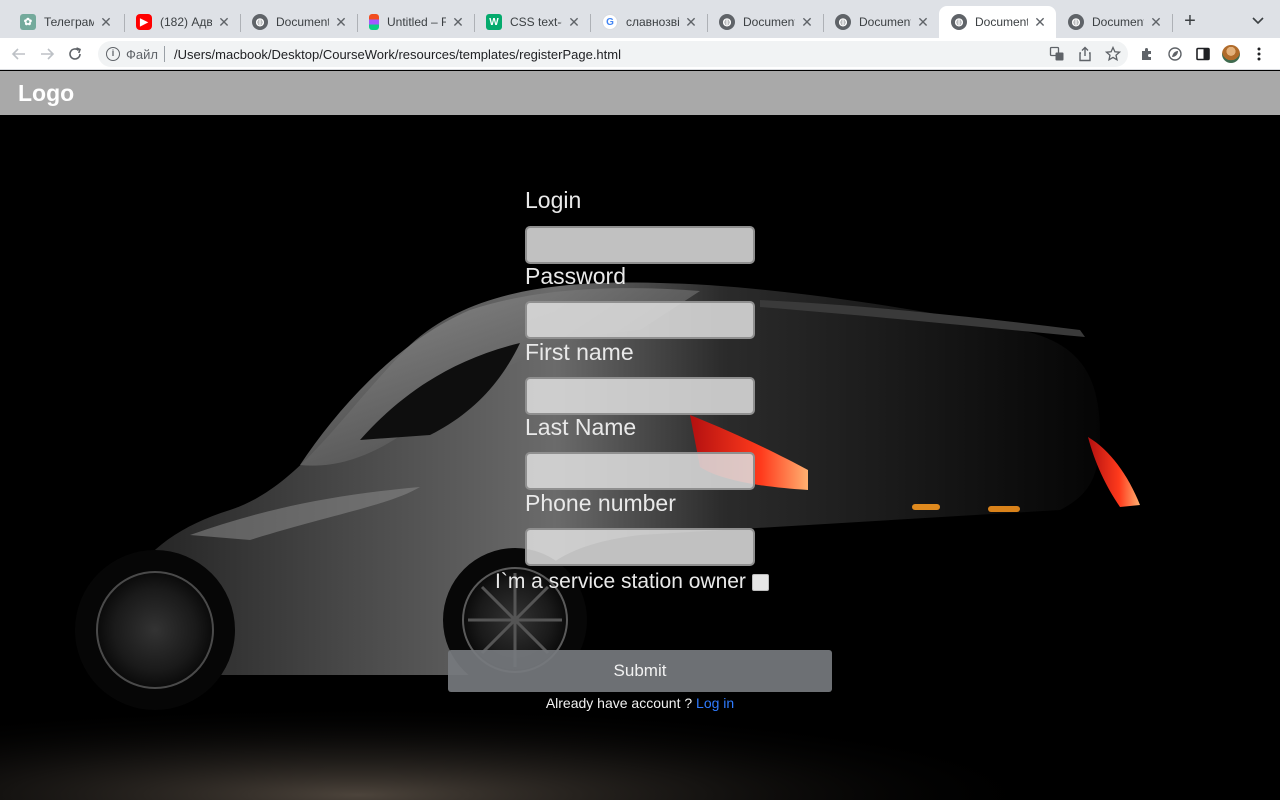 This screenshot has width=1280, height=800. I want to click on back-arrow-icon, so click(19, 54).